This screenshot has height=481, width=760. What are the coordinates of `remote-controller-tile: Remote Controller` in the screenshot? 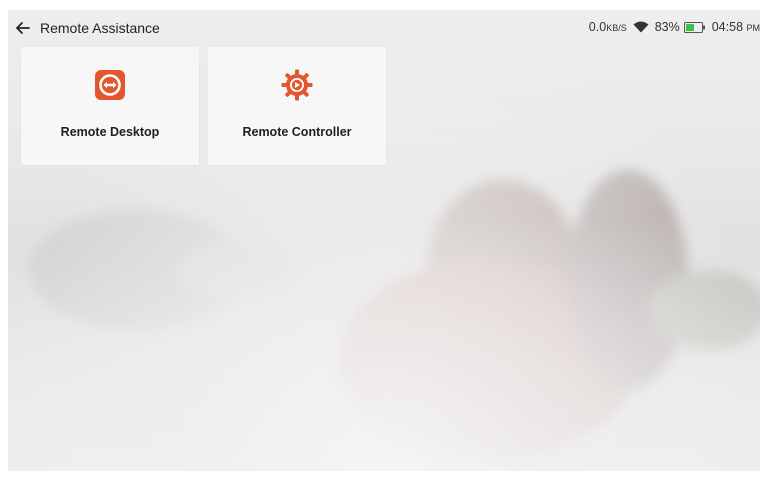 It's located at (297, 106).